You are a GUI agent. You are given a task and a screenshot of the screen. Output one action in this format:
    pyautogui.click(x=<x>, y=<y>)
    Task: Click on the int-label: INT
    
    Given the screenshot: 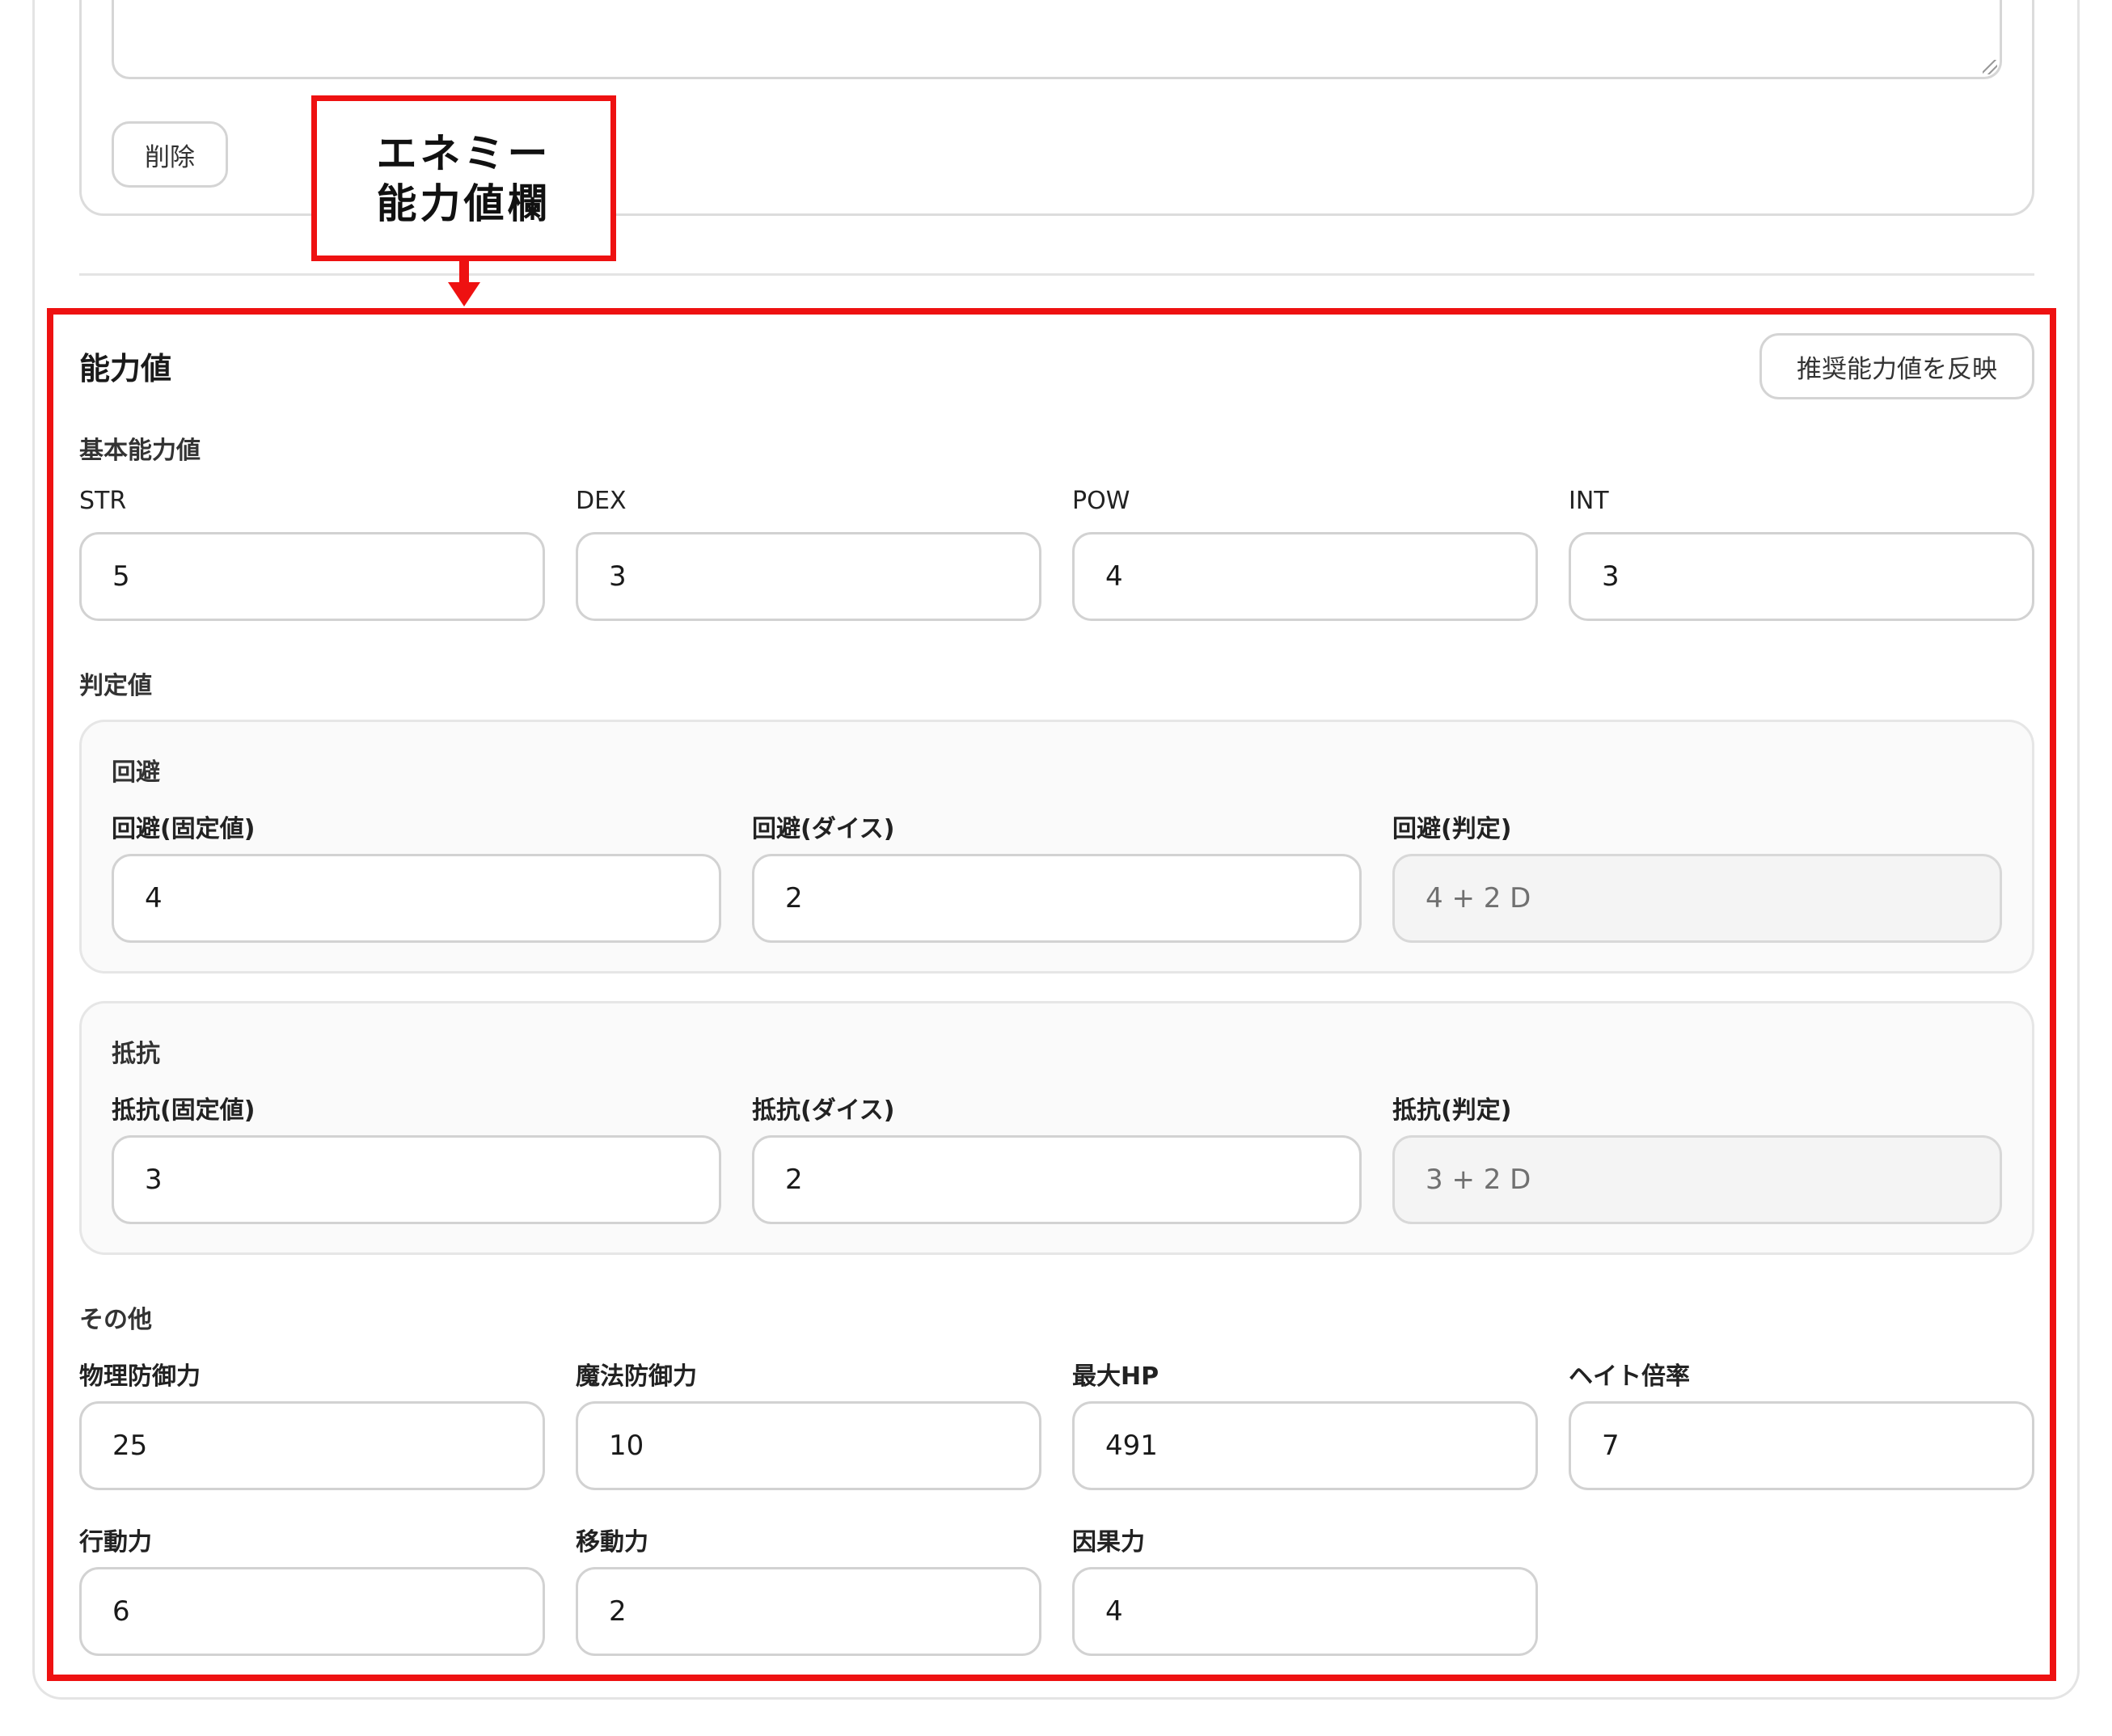 What is the action you would take?
    pyautogui.click(x=1589, y=501)
    